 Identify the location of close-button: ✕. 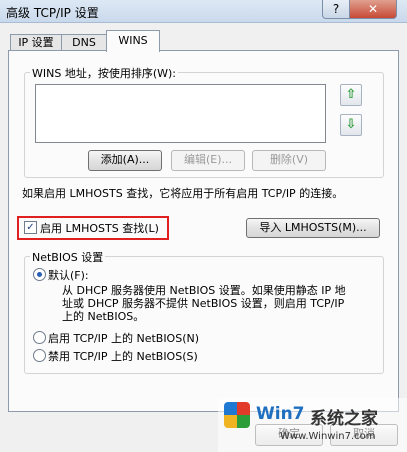
(373, 9).